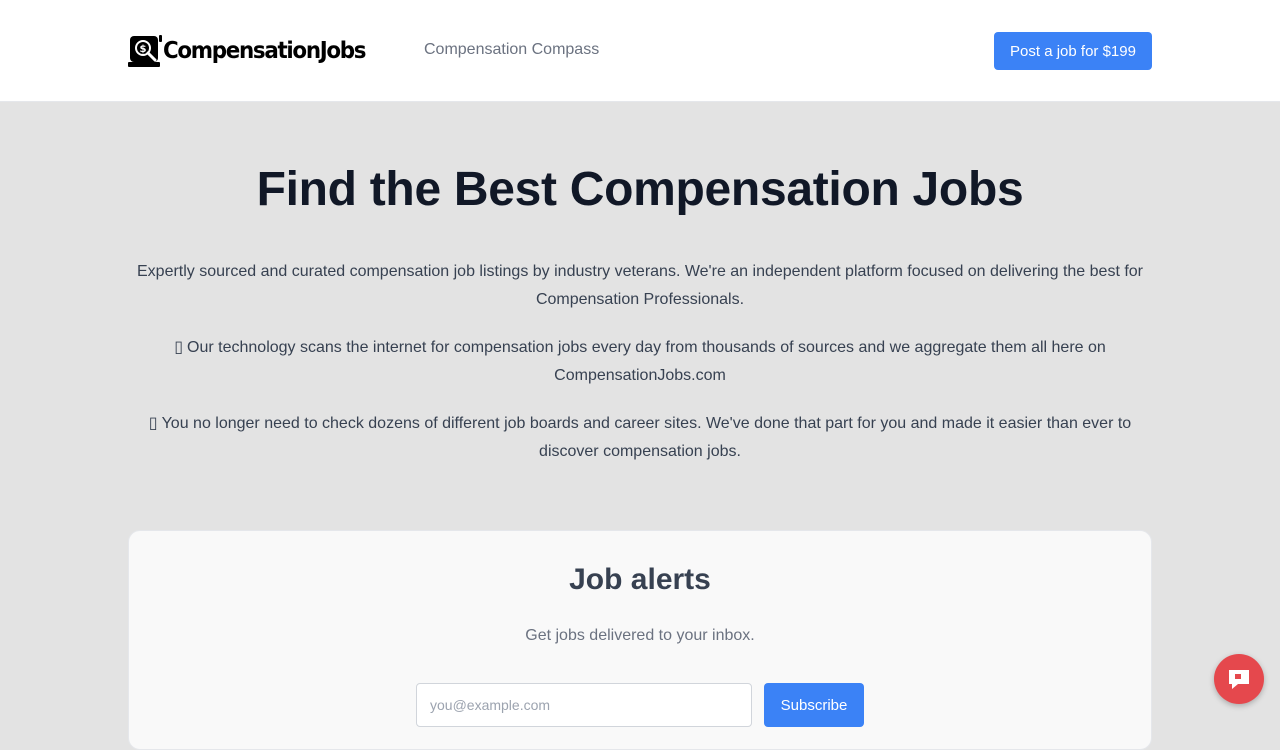 The image size is (1280, 750). Describe the element at coordinates (265, 51) in the screenshot. I see `logo-wordmark: CompensationJobs` at that location.